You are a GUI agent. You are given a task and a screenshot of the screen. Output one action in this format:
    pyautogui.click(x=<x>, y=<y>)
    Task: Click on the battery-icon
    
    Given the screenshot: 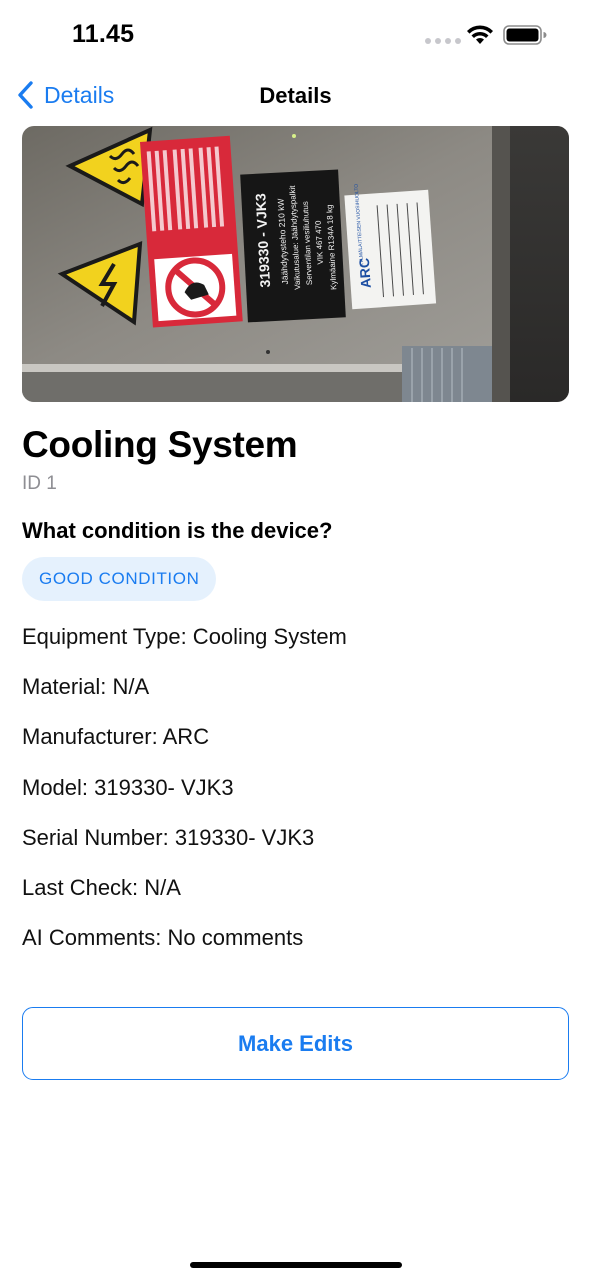 What is the action you would take?
    pyautogui.click(x=525, y=35)
    